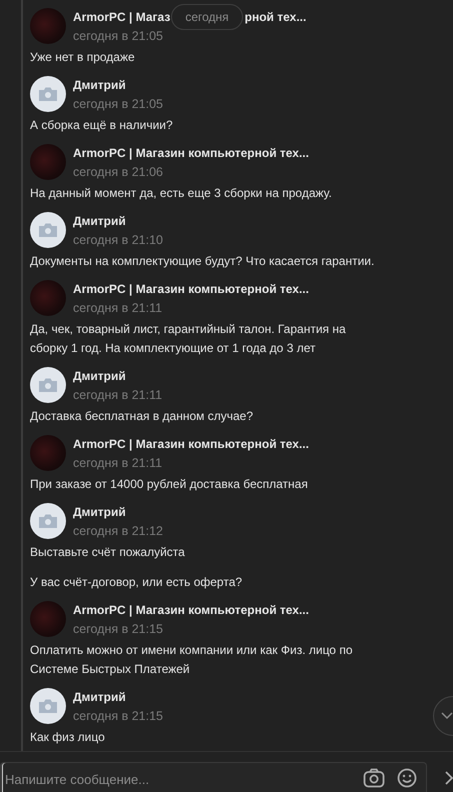 This screenshot has width=453, height=792. Describe the element at coordinates (118, 531) in the screenshot. I see `message-time: сегодня в 21:12` at that location.